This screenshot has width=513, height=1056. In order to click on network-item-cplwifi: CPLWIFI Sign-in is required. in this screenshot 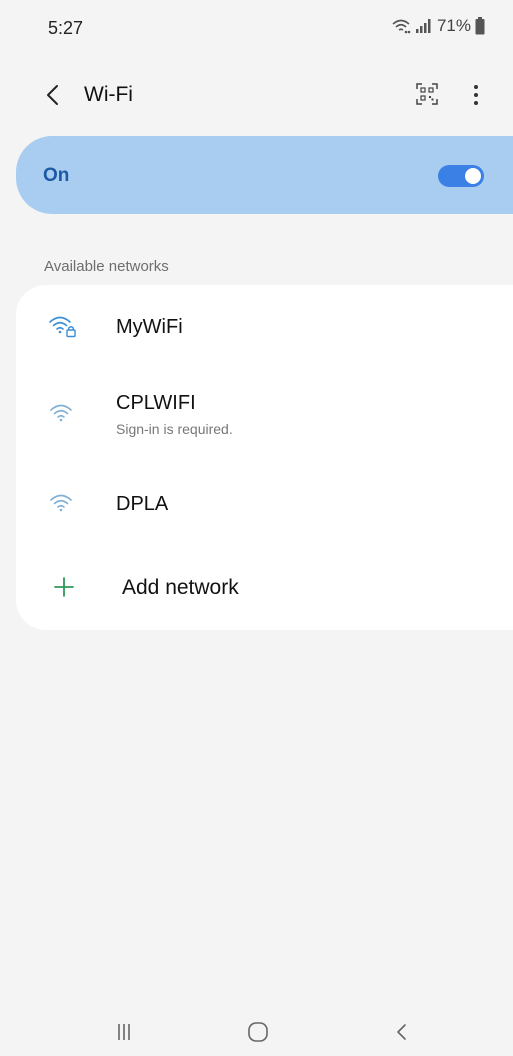, I will do `click(264, 415)`.